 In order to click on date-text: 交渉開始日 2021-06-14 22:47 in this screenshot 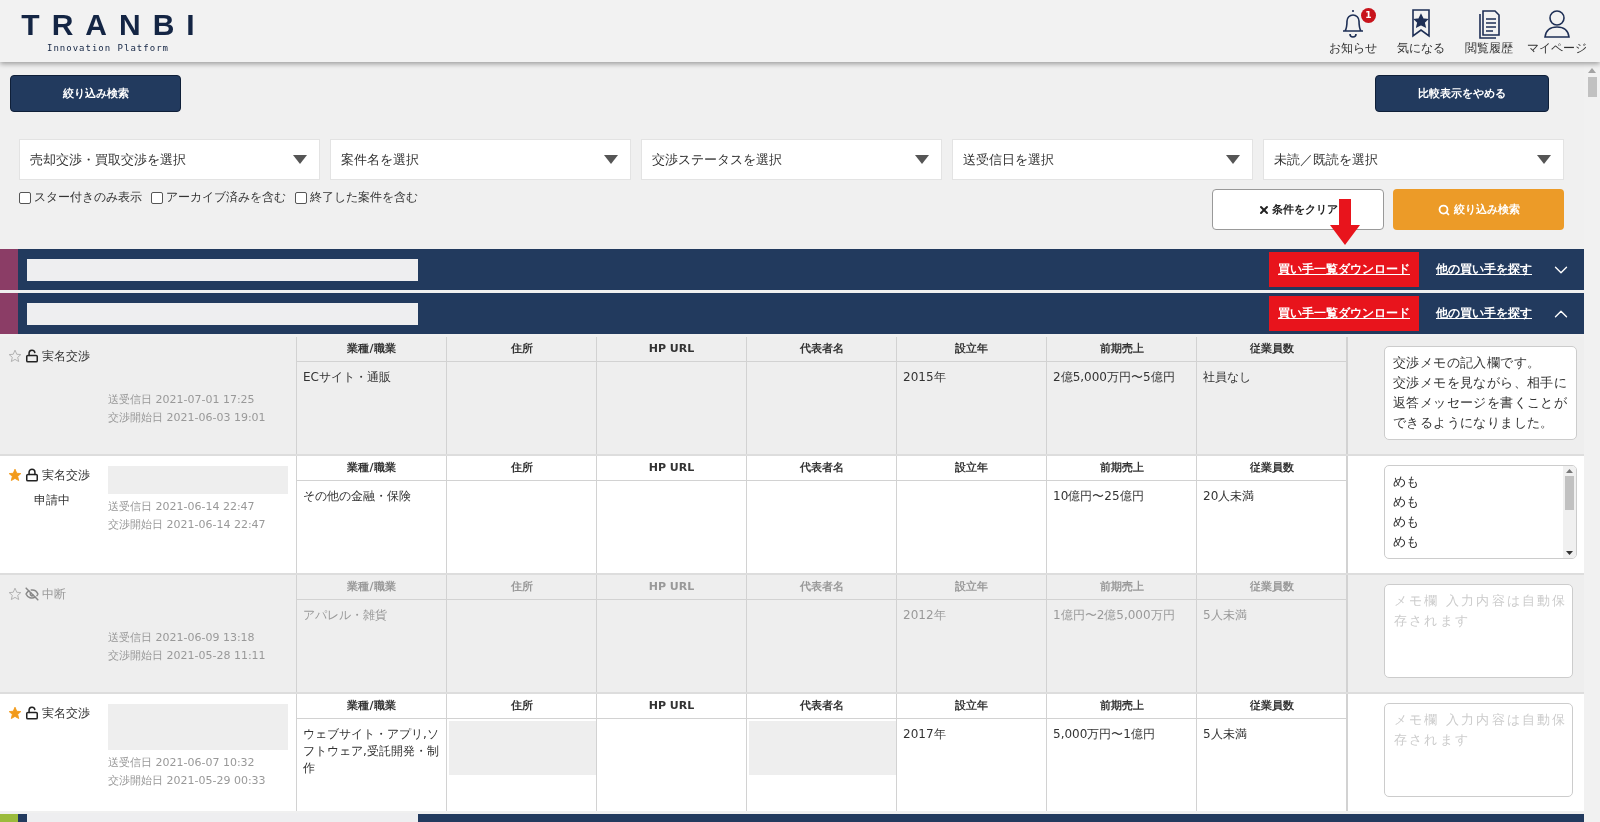, I will do `click(187, 525)`.